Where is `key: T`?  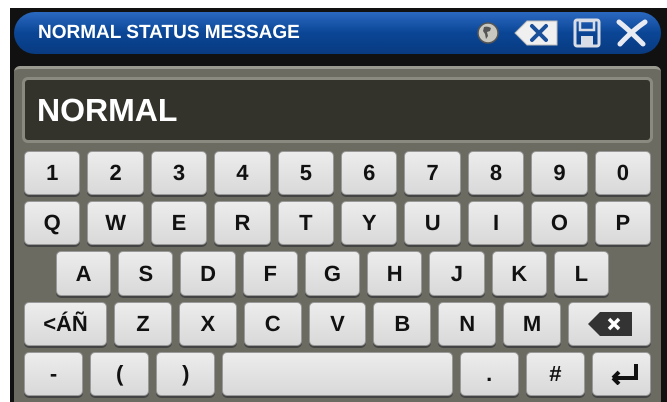 key: T is located at coordinates (306, 223).